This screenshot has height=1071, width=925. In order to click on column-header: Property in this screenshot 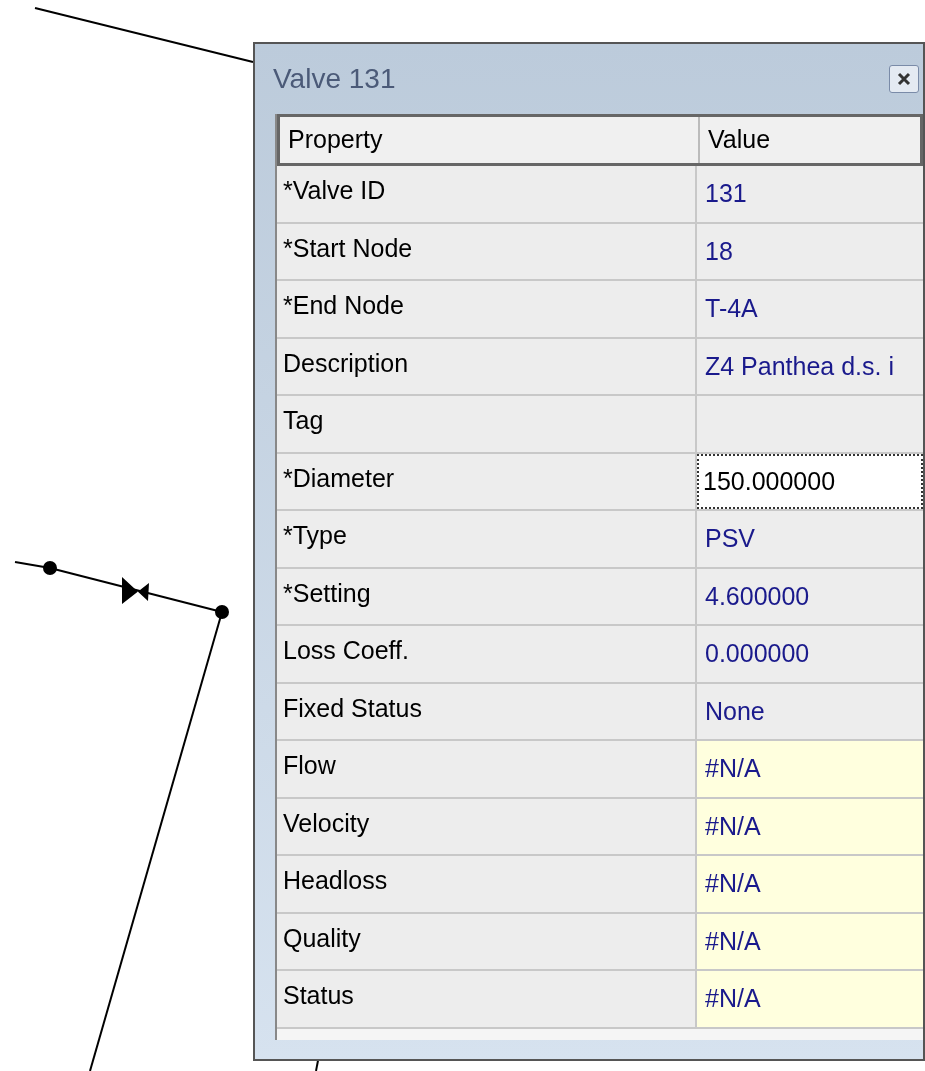, I will do `click(490, 140)`.